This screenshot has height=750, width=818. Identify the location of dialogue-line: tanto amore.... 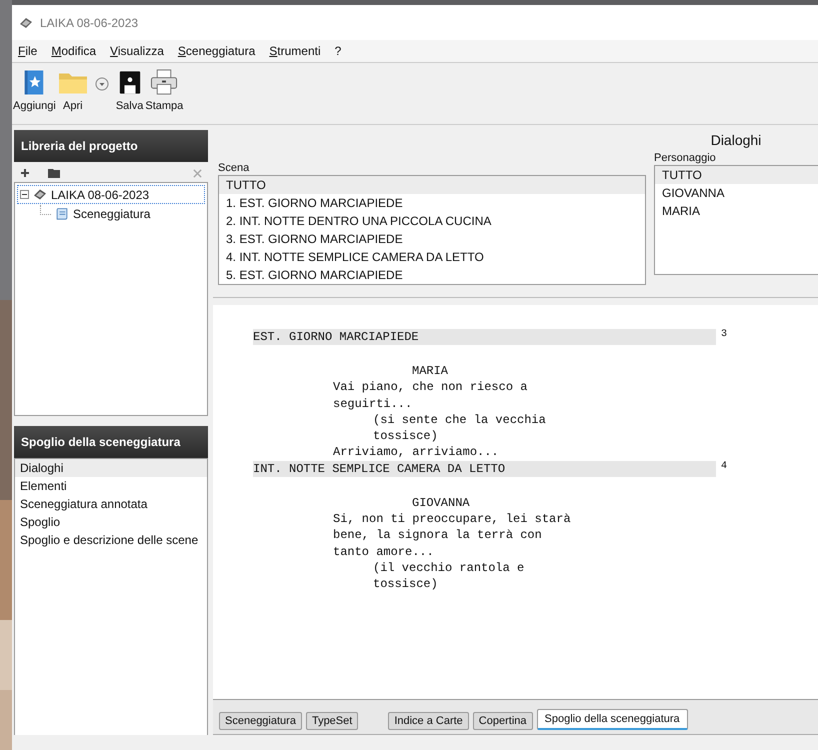
(384, 552).